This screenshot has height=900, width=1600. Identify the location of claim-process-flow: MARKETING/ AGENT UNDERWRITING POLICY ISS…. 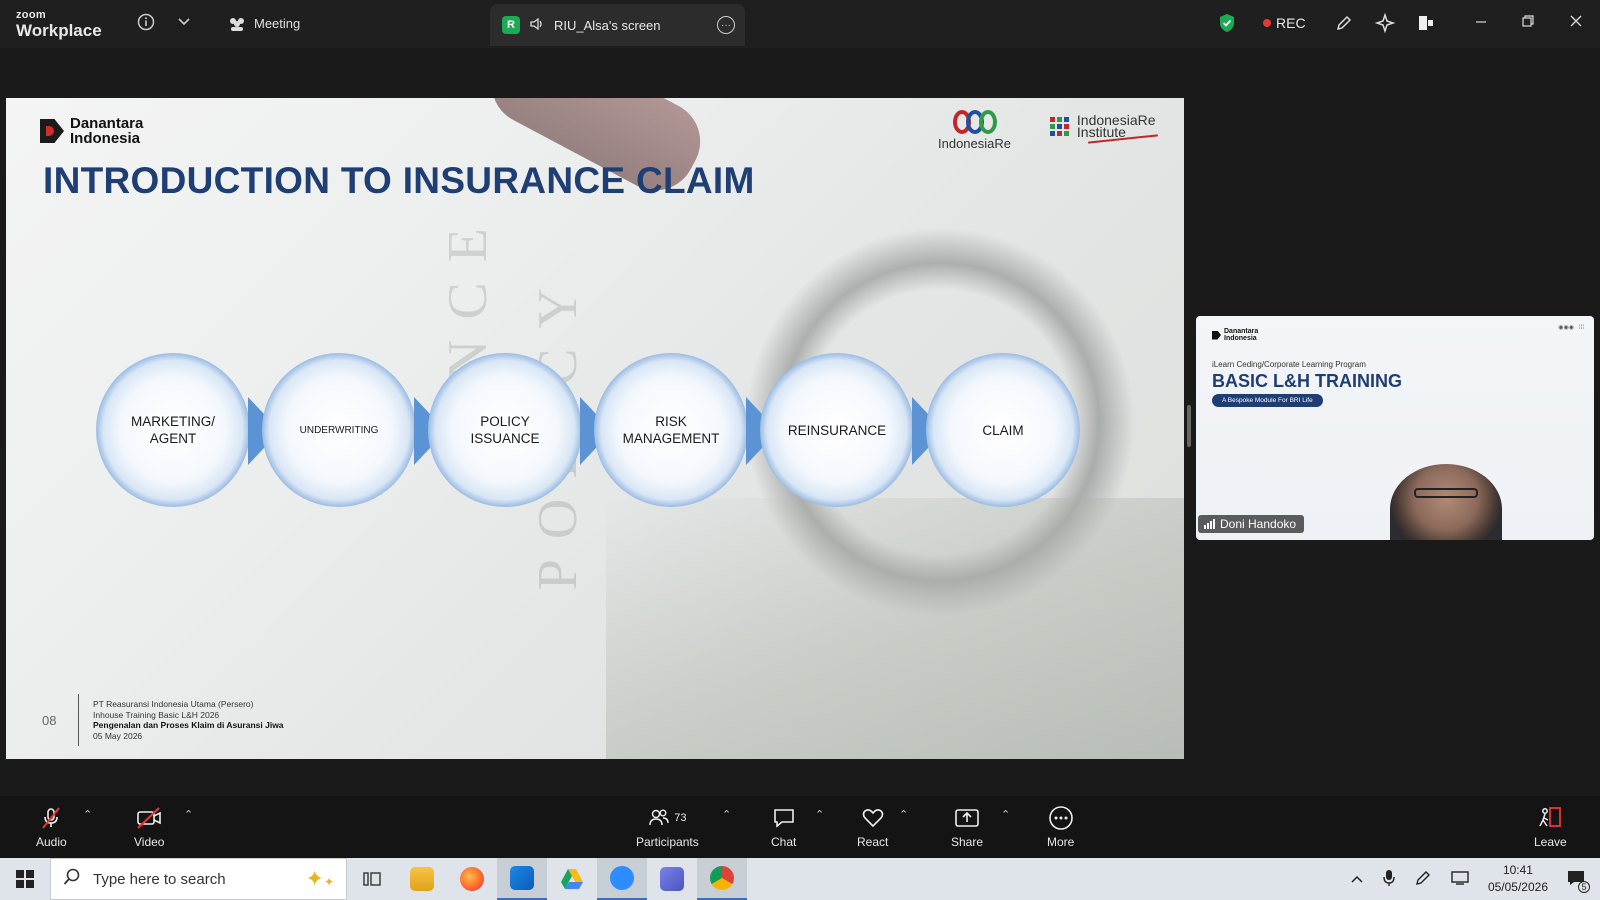
(596, 433).